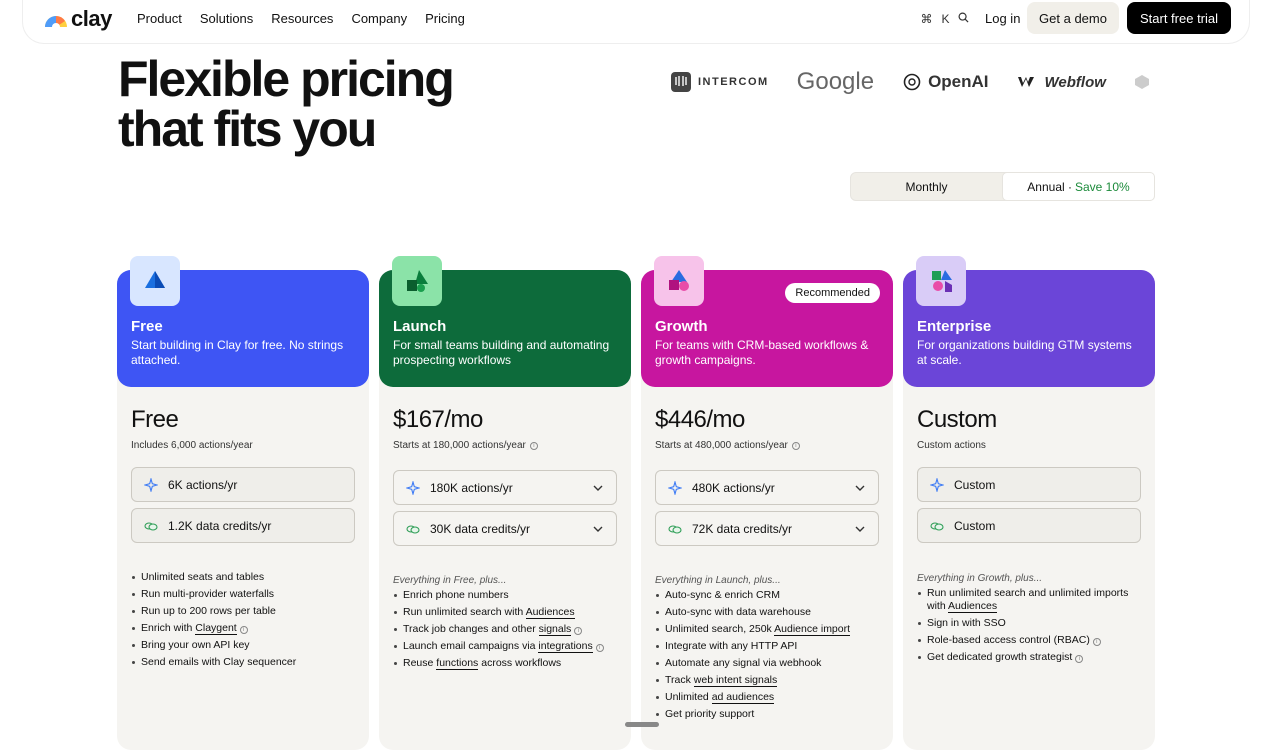 The height and width of the screenshot is (750, 1280). I want to click on feature-item: Get dedicated growth strategist i, so click(1031, 657).